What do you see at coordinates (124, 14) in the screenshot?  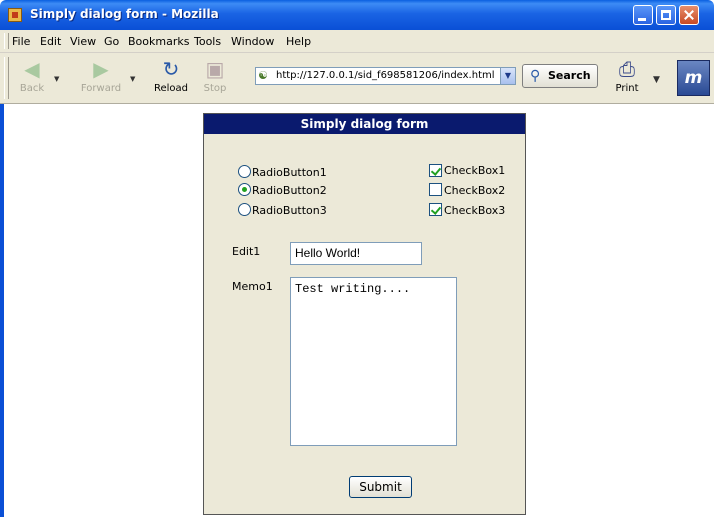 I see `window-title: Simply dialog form - Mozilla` at bounding box center [124, 14].